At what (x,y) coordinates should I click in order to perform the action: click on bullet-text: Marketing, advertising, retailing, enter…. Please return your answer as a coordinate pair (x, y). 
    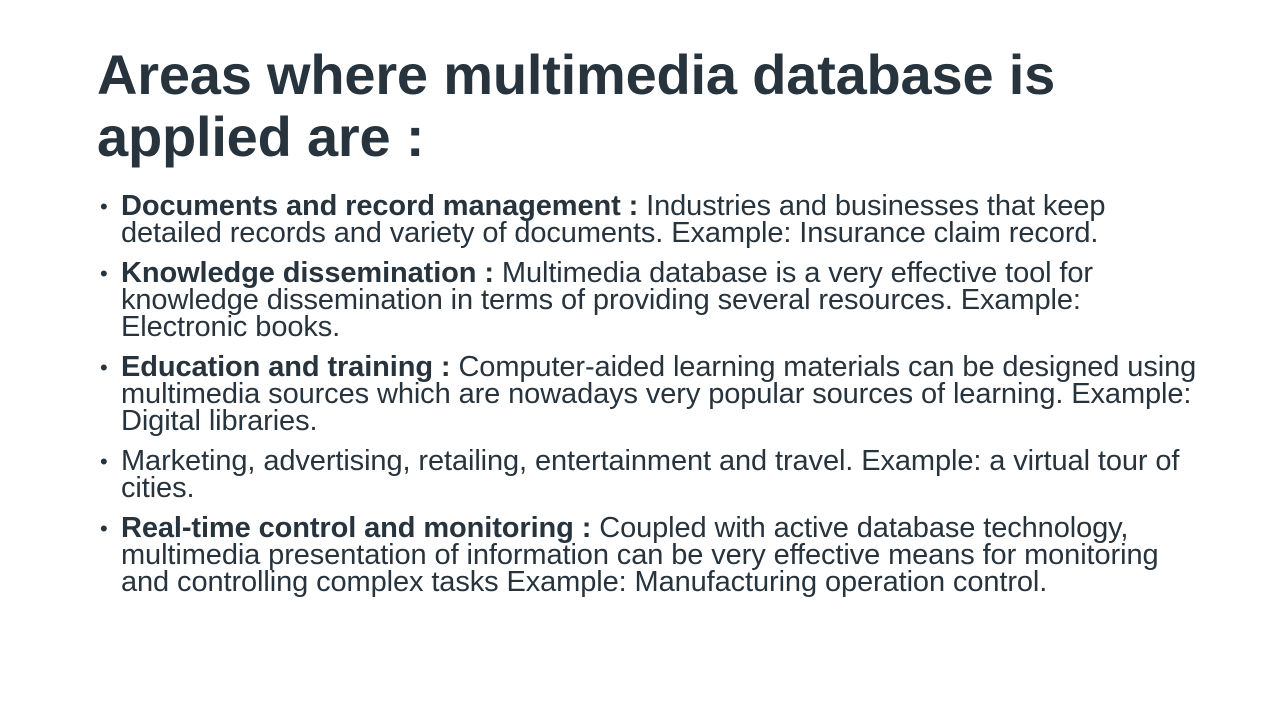
    Looking at the image, I should click on (650, 474).